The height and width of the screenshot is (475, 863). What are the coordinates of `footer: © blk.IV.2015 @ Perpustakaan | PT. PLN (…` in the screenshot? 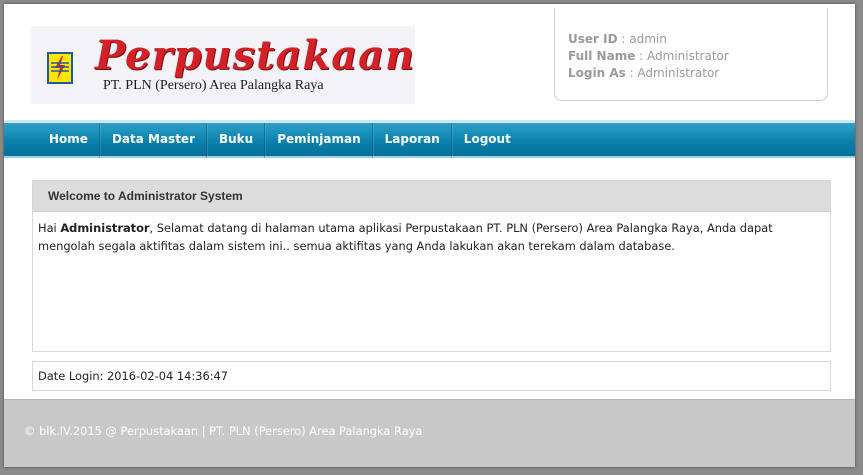 It's located at (429, 433).